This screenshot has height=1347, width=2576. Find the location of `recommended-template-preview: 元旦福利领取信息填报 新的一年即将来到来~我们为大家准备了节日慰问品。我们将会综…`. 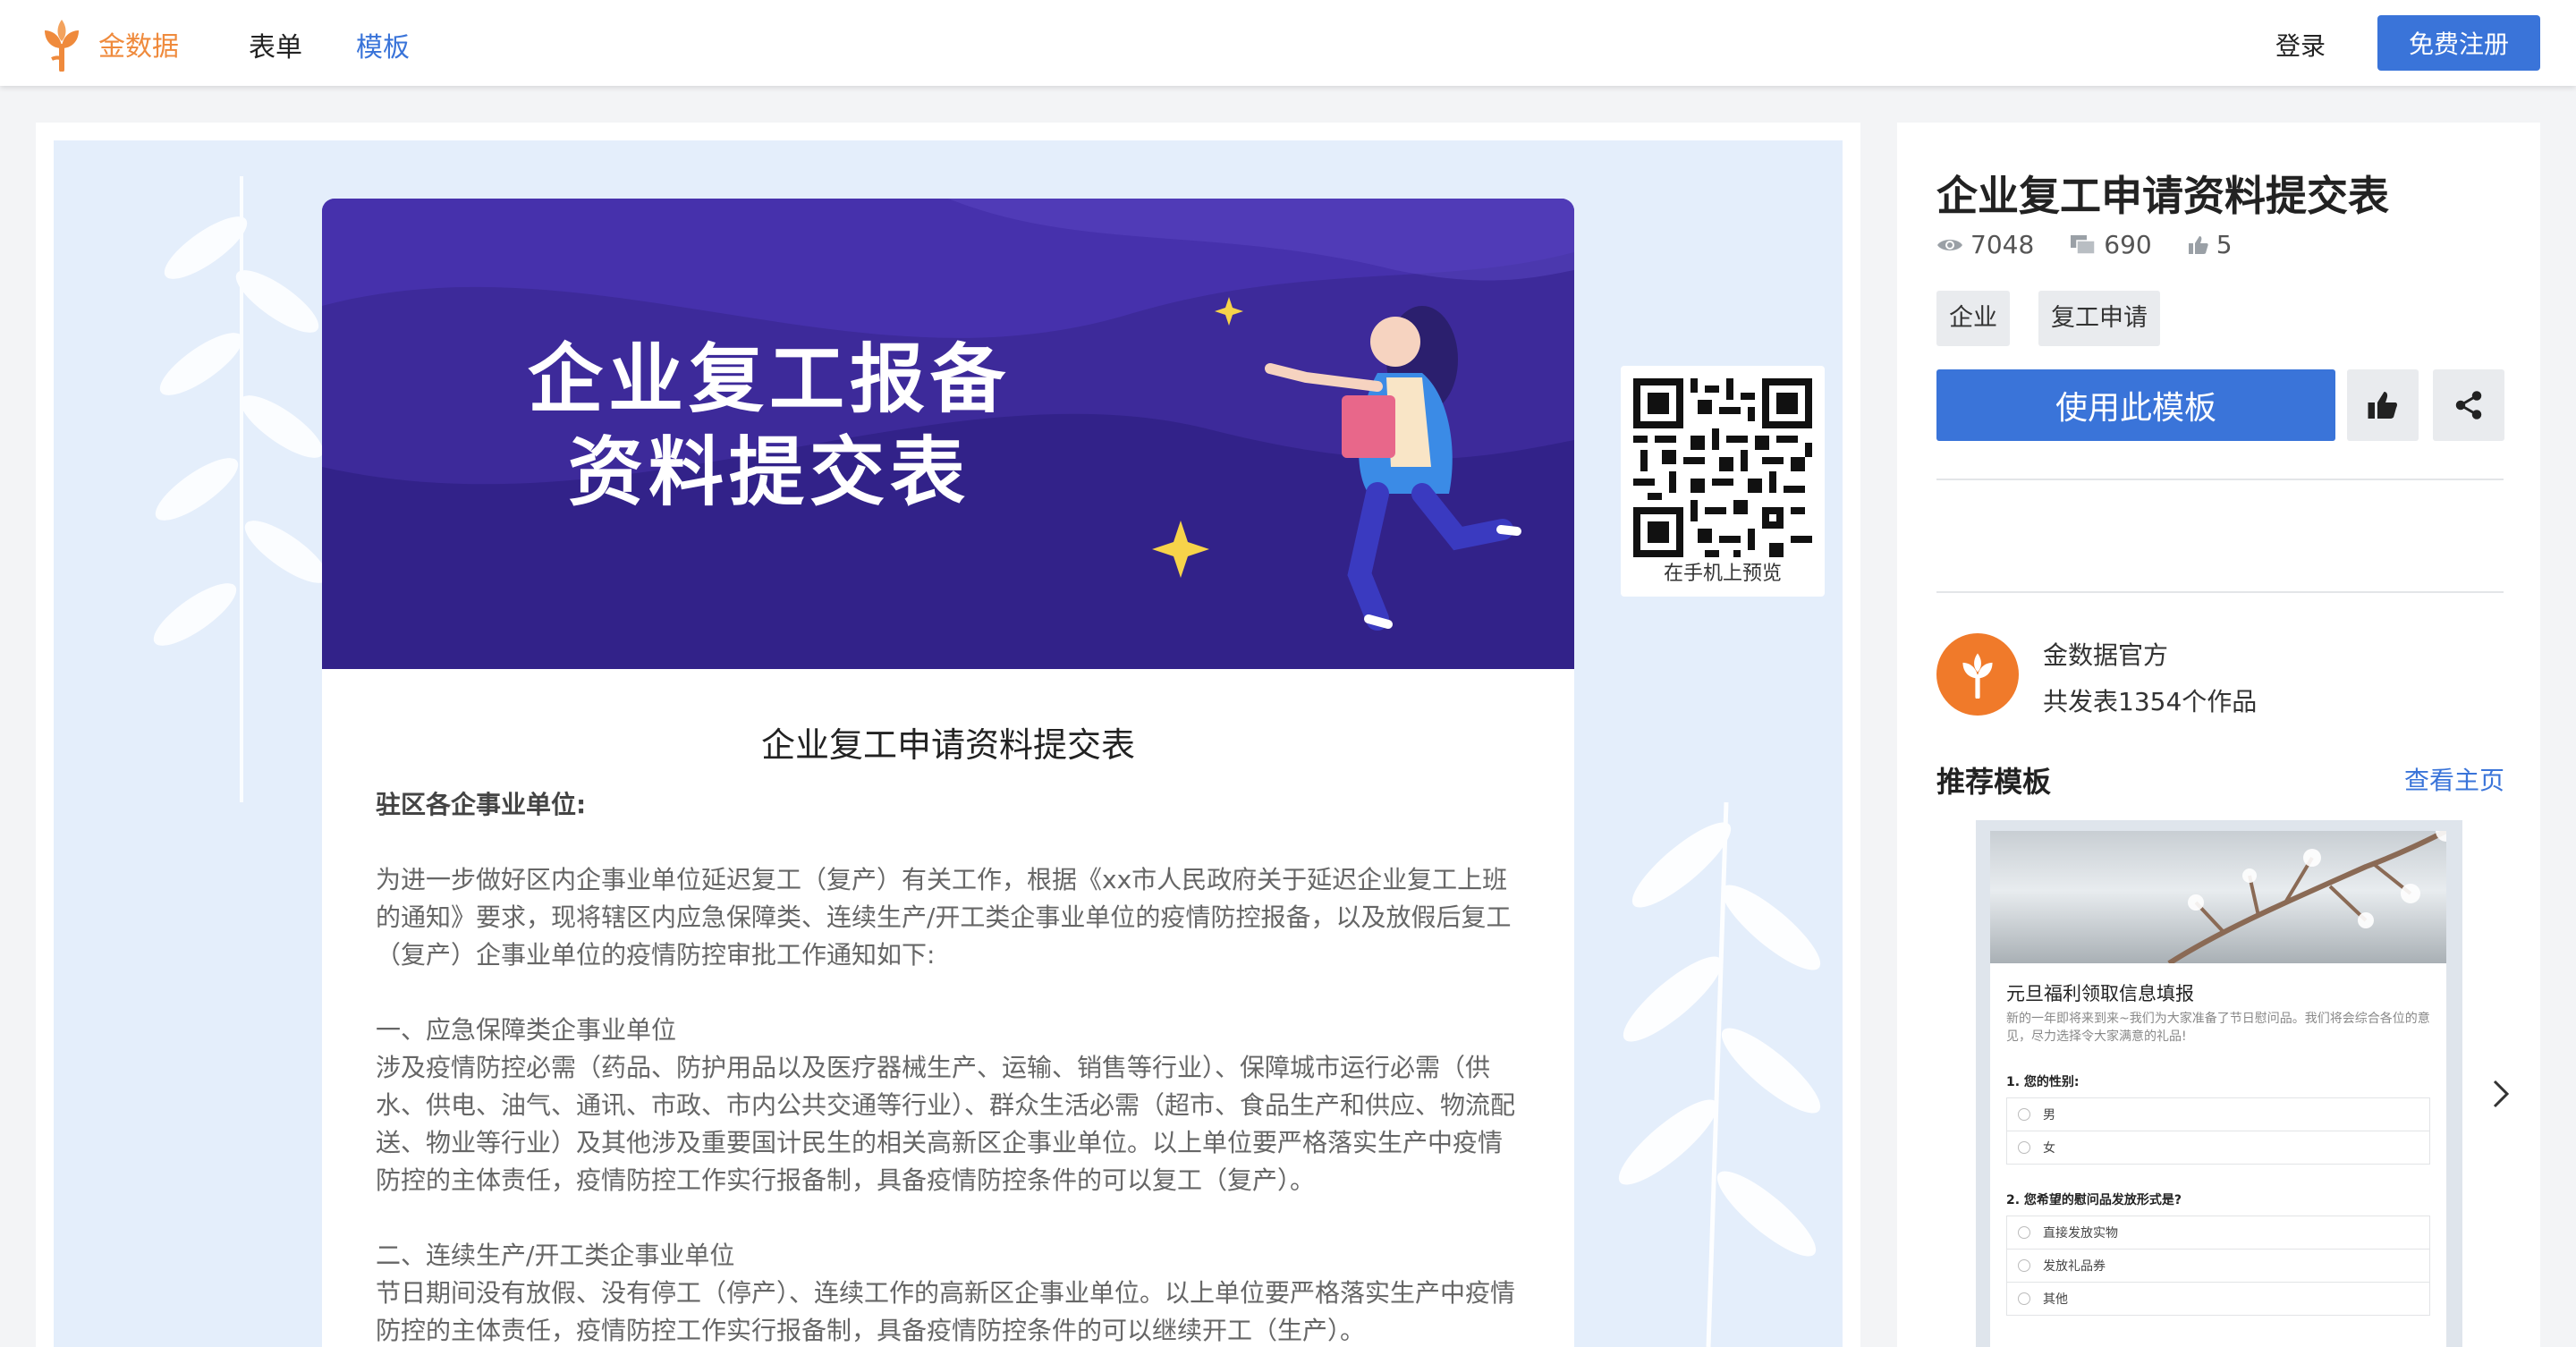

recommended-template-preview: 元旦福利领取信息填报 新的一年即将来到来~我们为大家准备了节日慰问品。我们将会综… is located at coordinates (2218, 1089).